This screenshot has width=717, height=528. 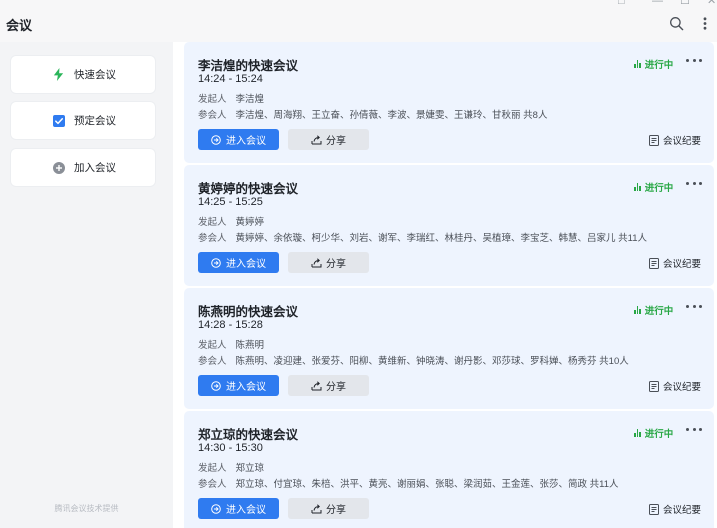 I want to click on close-icon: ✕, so click(x=711, y=3).